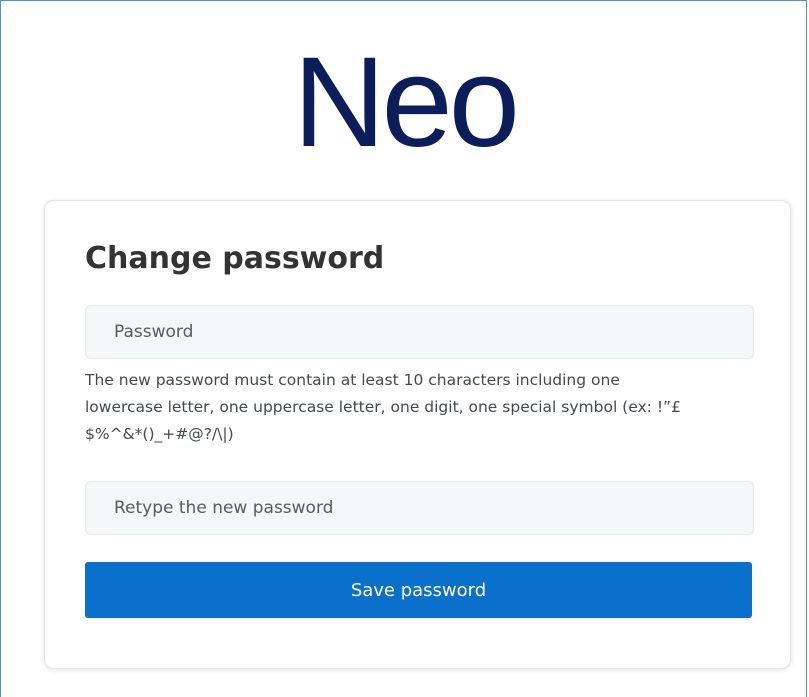  I want to click on save-password-button: Save password, so click(418, 590).